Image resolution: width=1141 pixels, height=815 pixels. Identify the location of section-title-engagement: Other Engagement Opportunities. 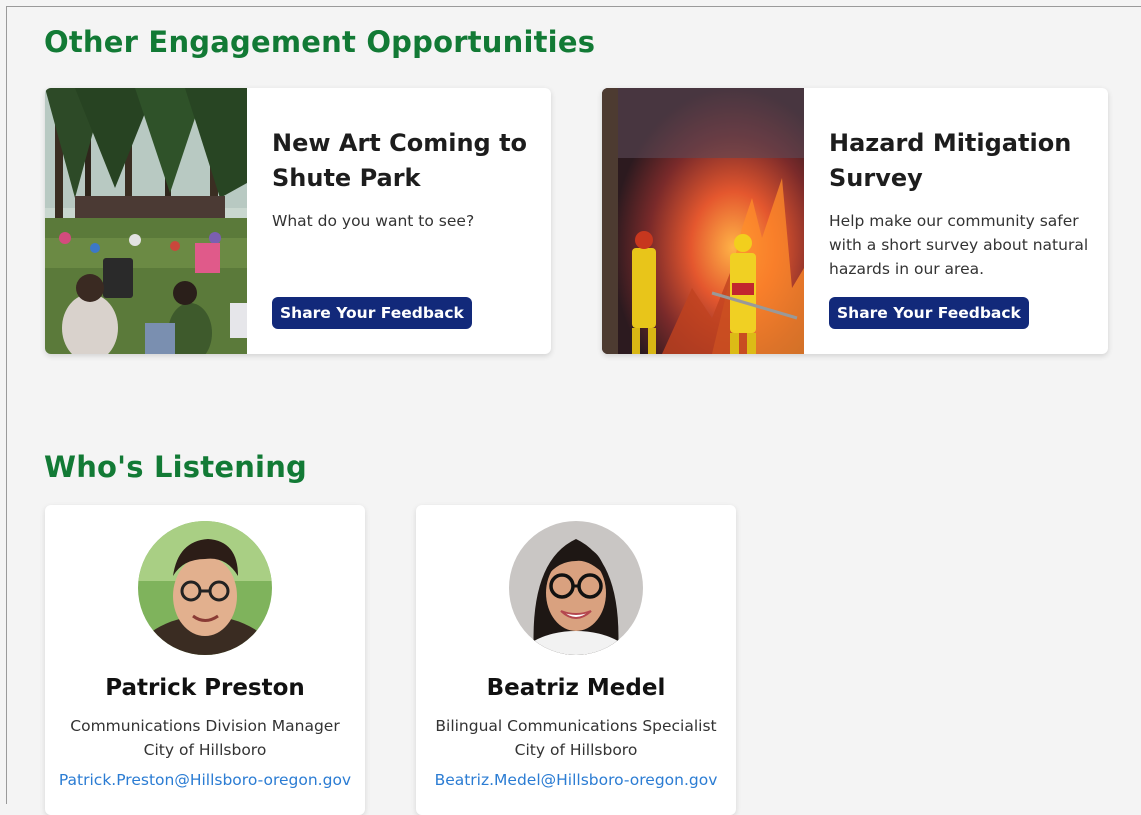
(320, 42).